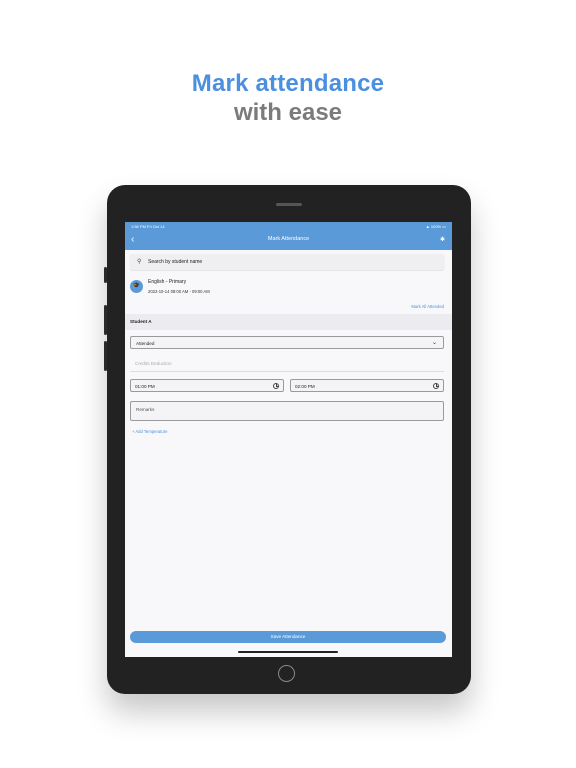  Describe the element at coordinates (427, 306) in the screenshot. I see `mark-all-attended-link: Mark All Attended` at that location.